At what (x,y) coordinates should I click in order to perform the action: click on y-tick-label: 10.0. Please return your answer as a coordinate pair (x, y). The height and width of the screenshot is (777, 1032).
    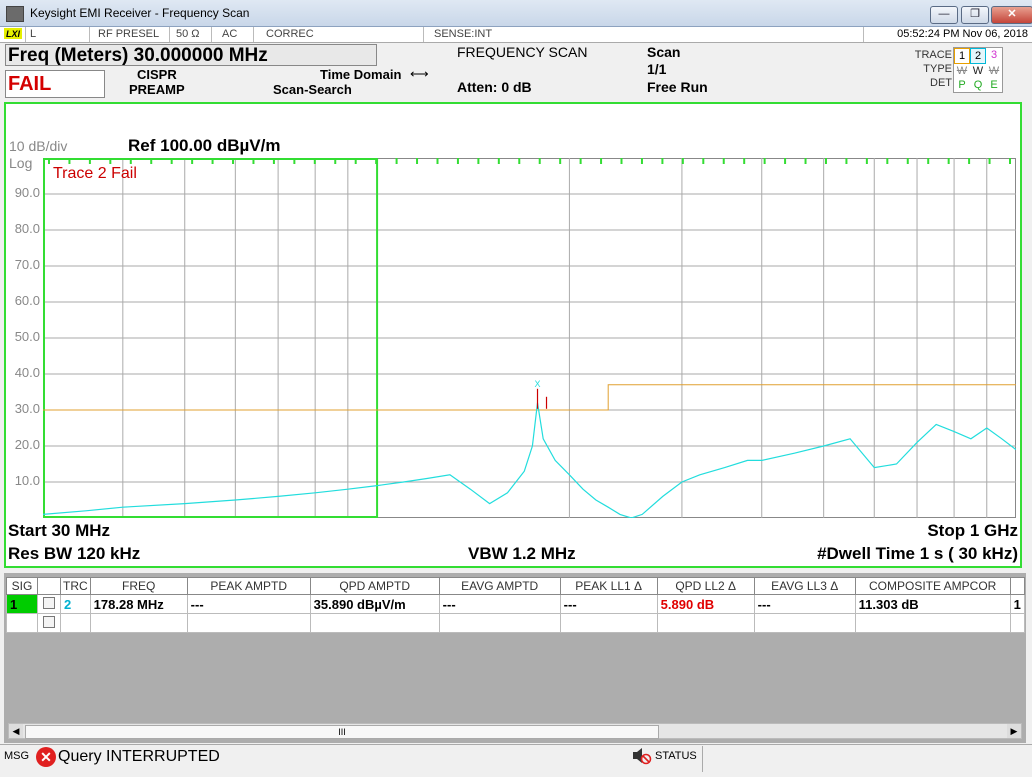
    Looking at the image, I should click on (27, 480).